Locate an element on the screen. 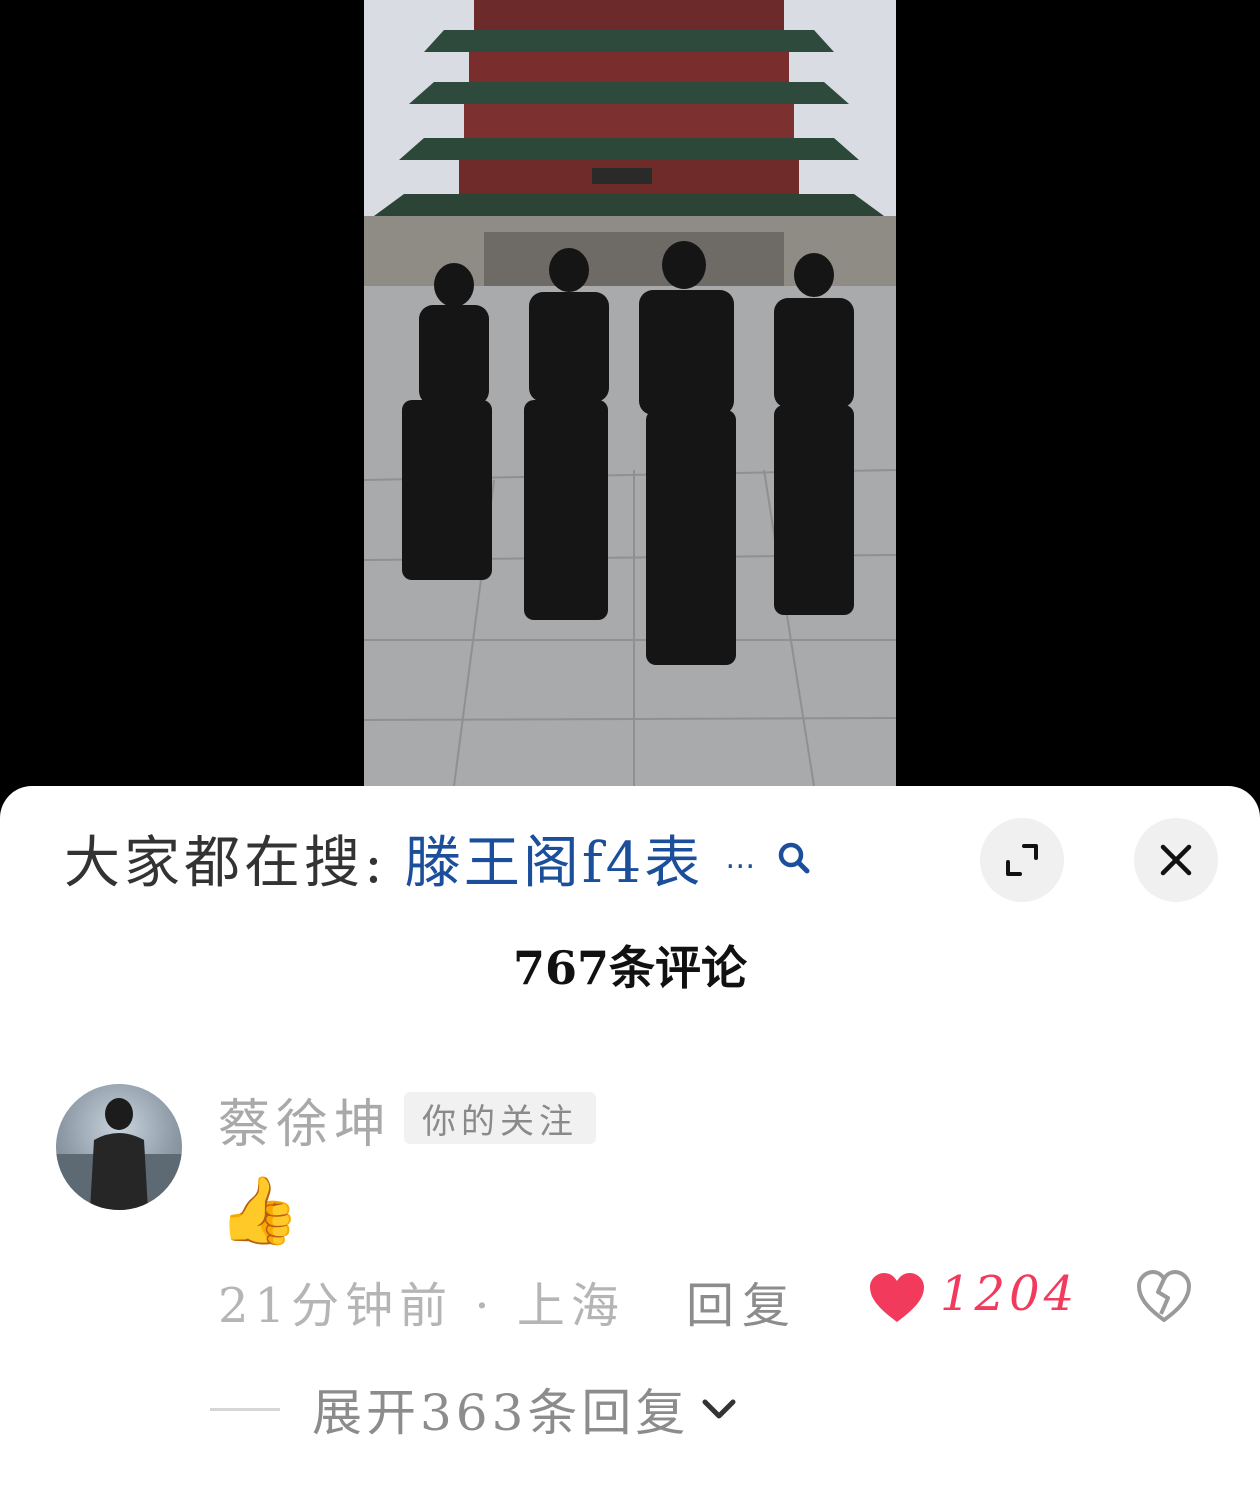 The width and height of the screenshot is (1260, 1507). broken-heart-icon is located at coordinates (1164, 1297).